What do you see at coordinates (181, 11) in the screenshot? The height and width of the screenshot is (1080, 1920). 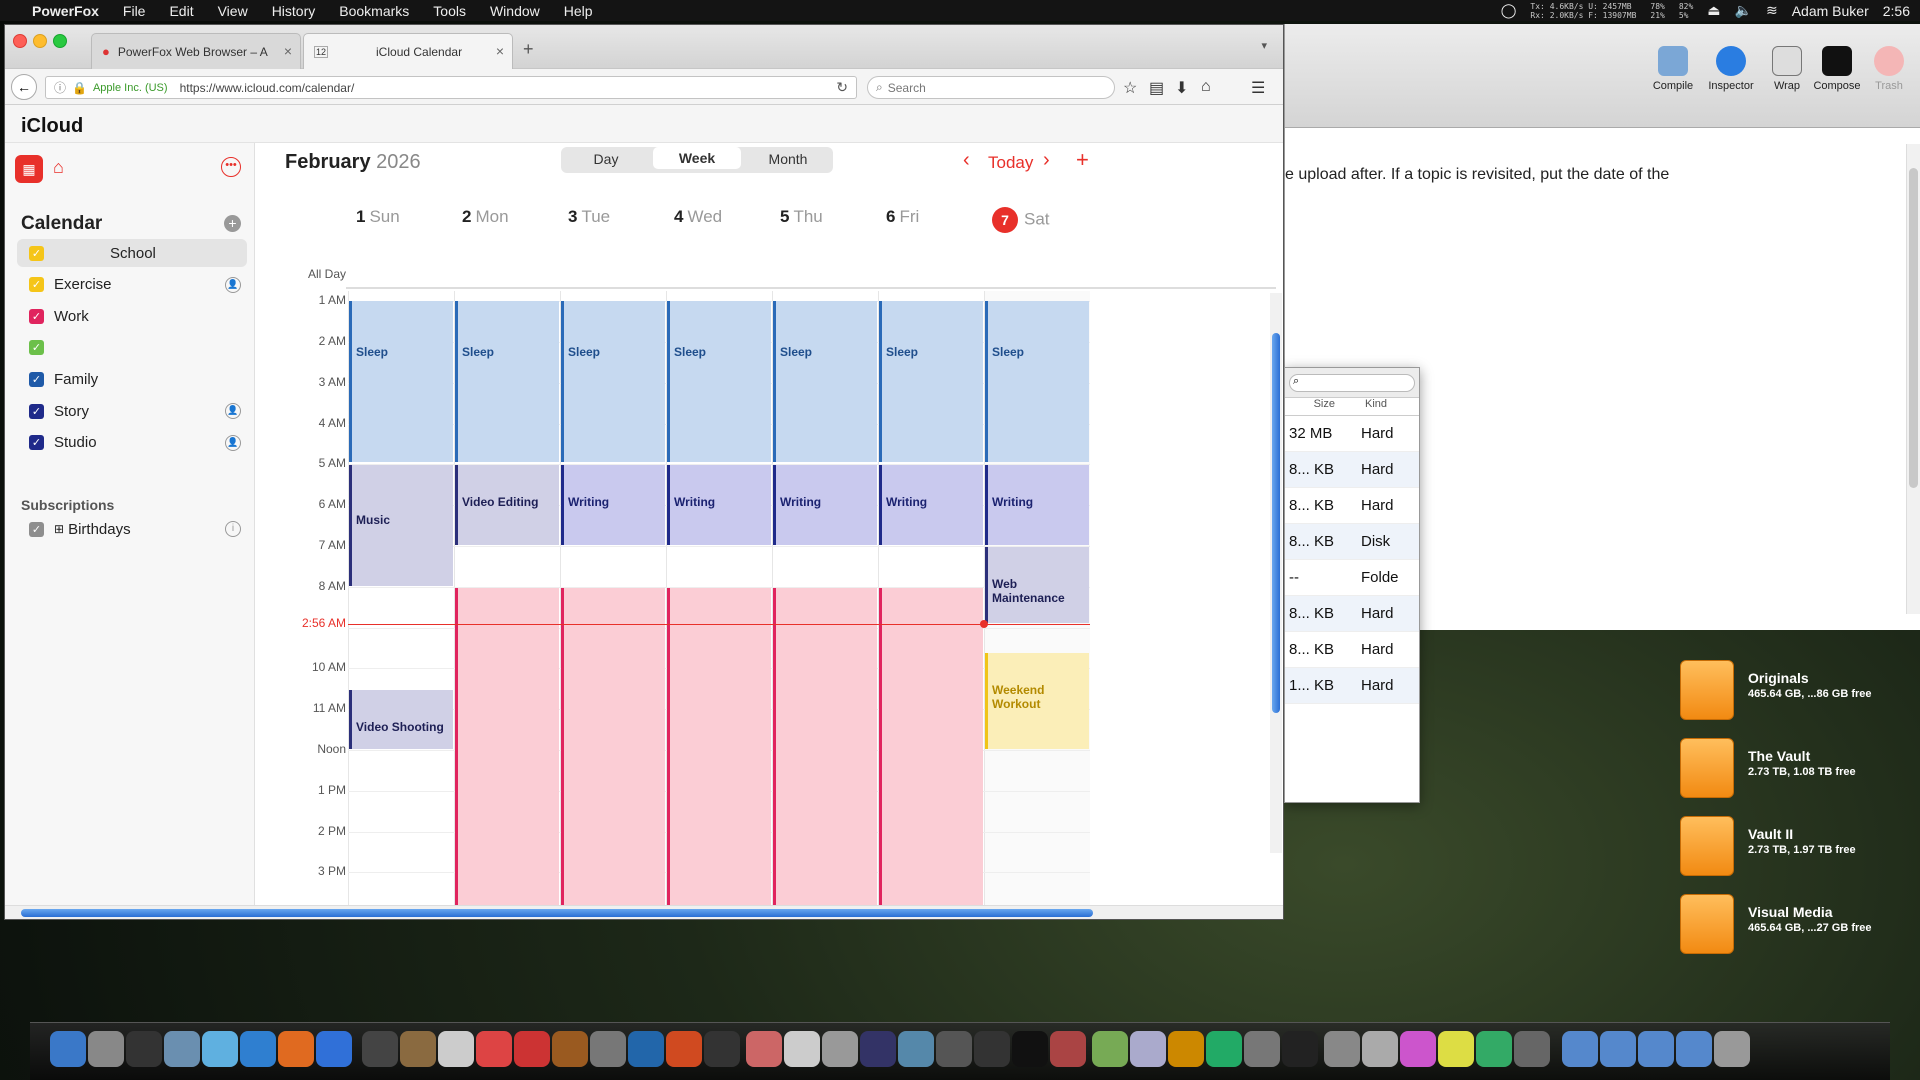 I see `menu-edit: Edit` at bounding box center [181, 11].